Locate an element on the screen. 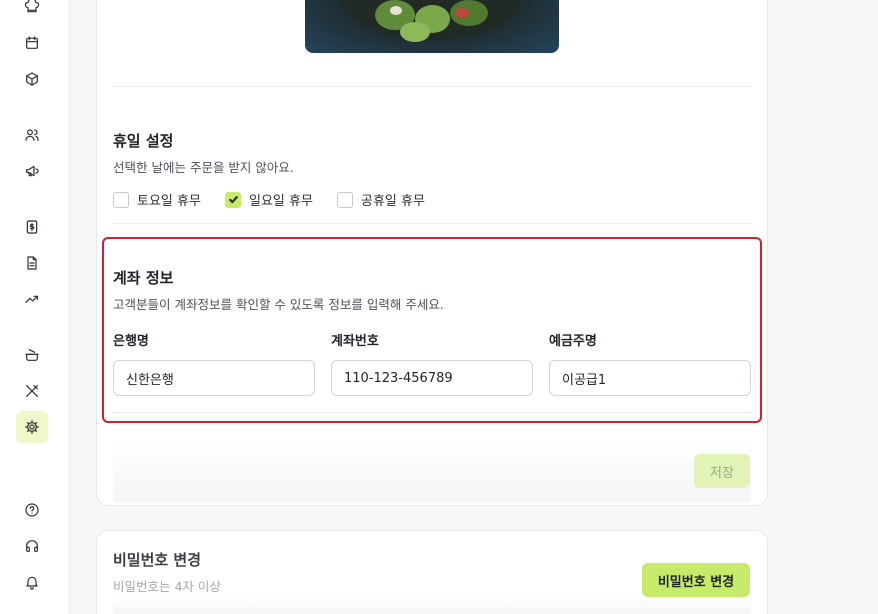 Image resolution: width=878 pixels, height=614 pixels. calendar-icon is located at coordinates (32, 43).